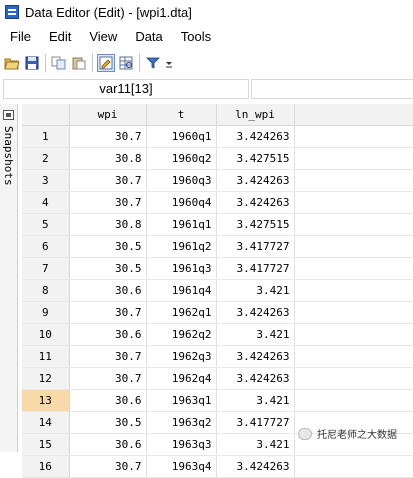 This screenshot has height=478, width=413. What do you see at coordinates (126, 63) in the screenshot?
I see `browse-mode-icon` at bounding box center [126, 63].